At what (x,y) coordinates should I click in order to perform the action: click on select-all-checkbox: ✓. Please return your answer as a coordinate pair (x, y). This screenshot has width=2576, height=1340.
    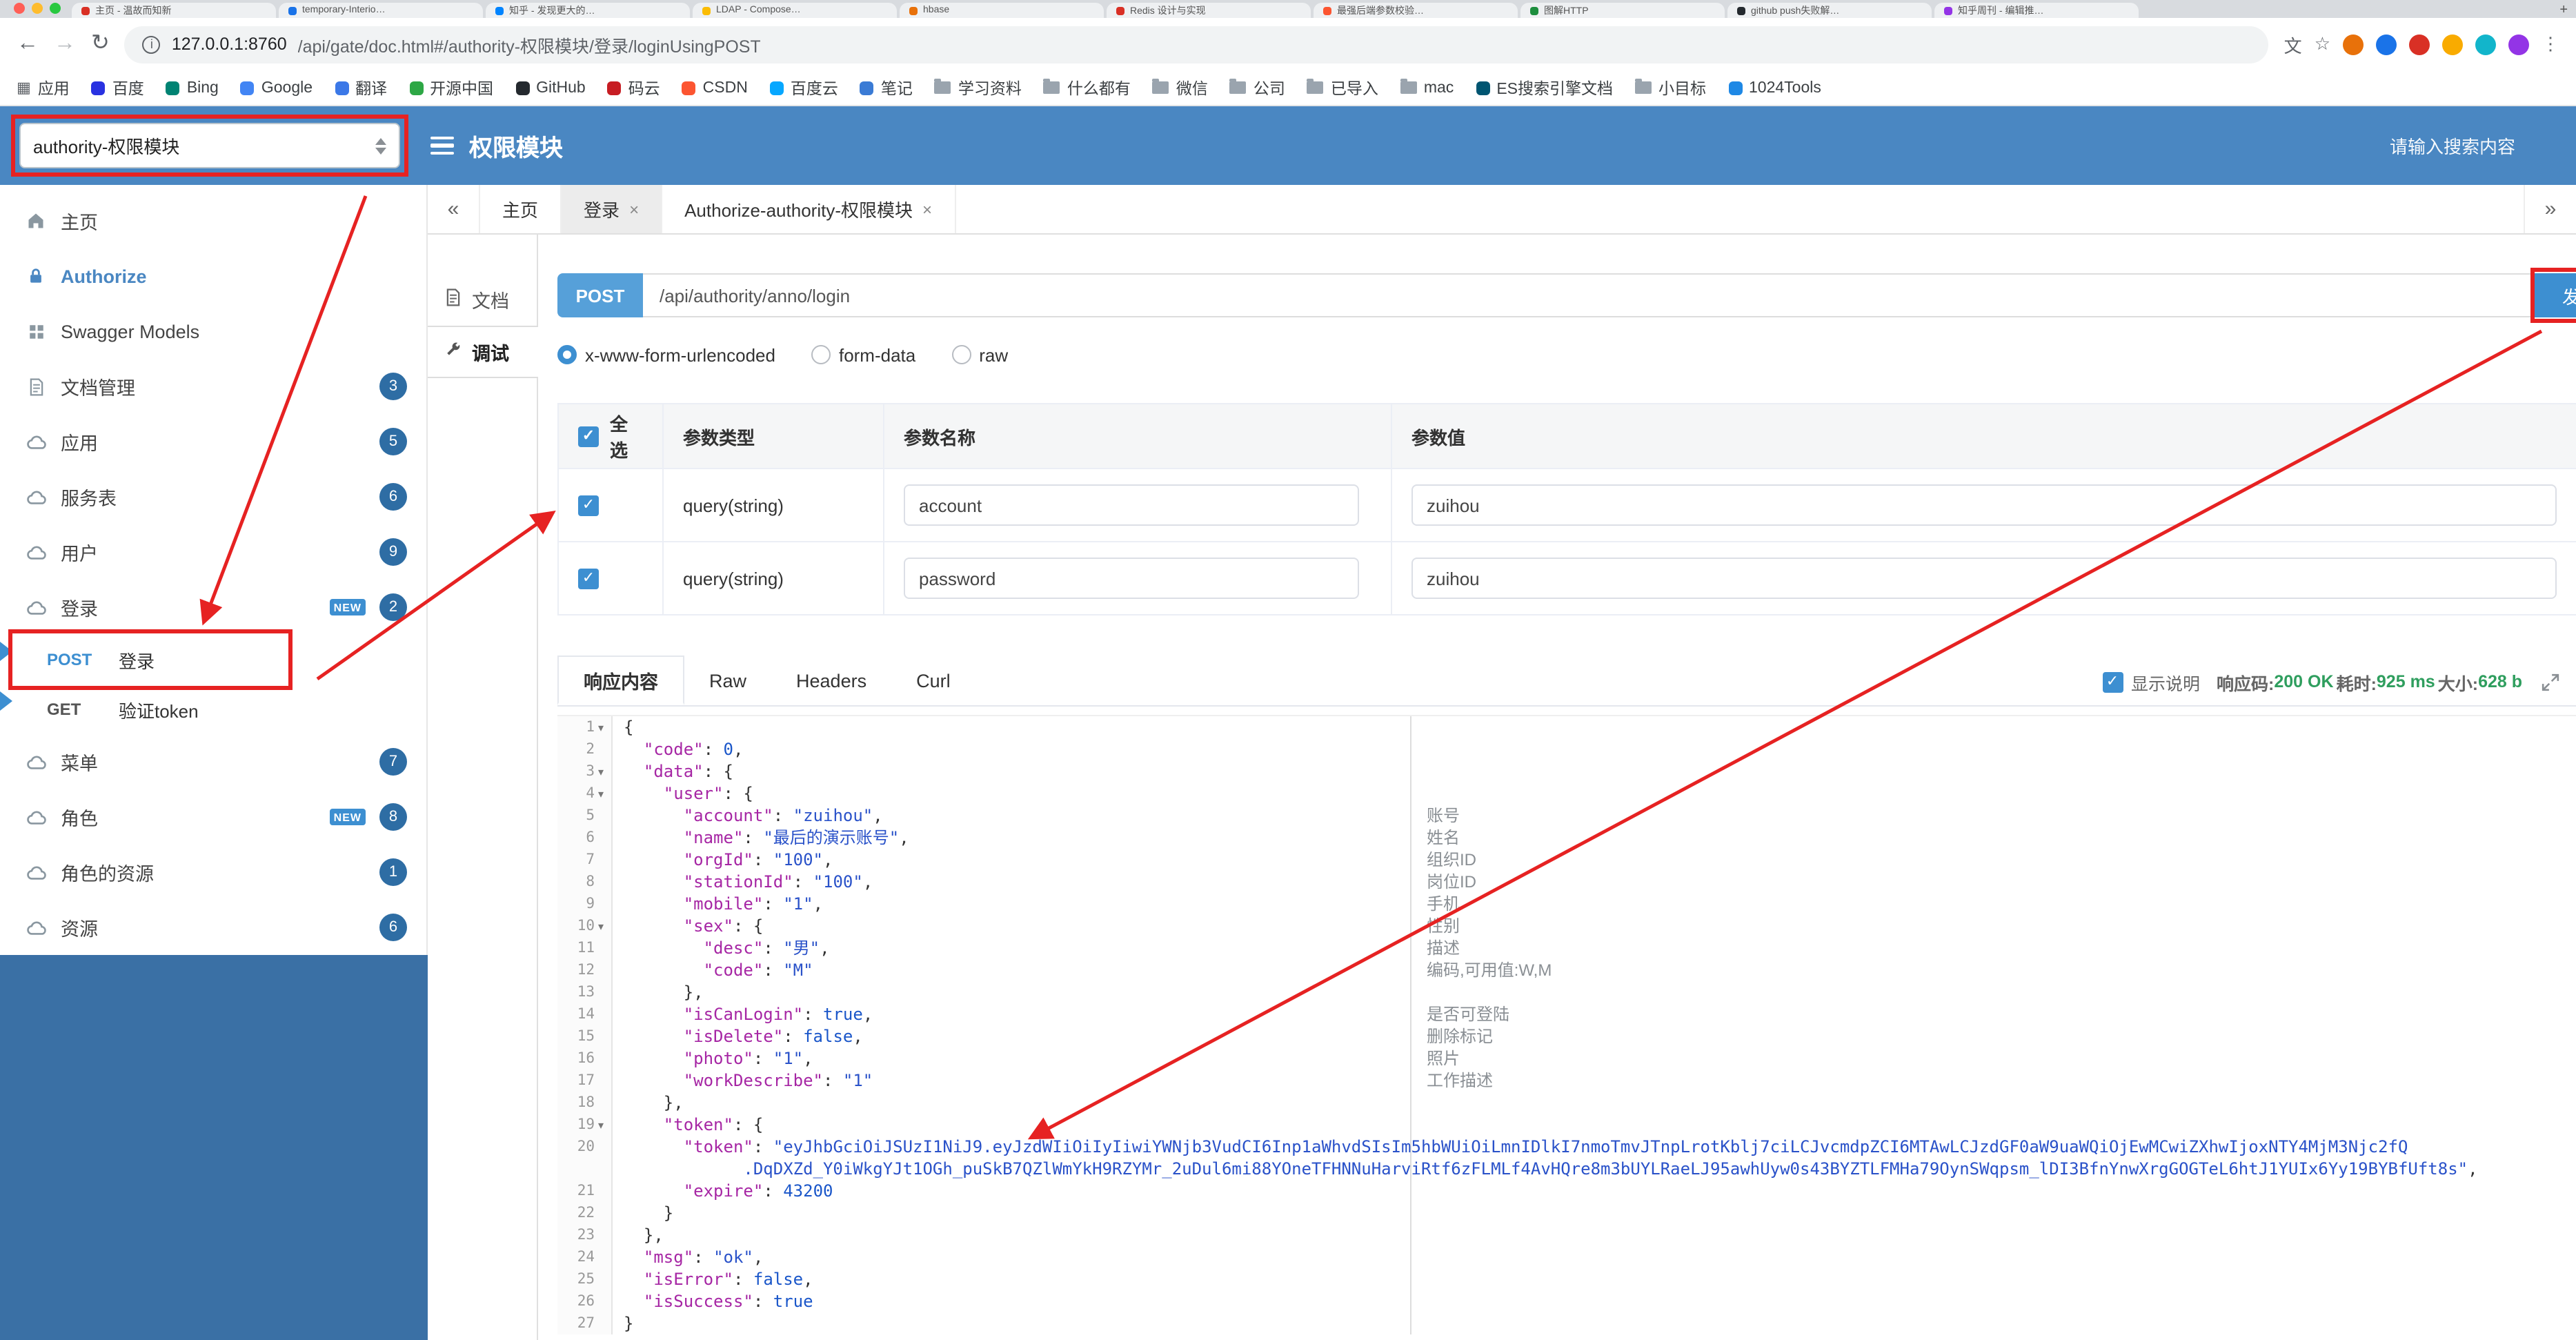
    Looking at the image, I should click on (588, 436).